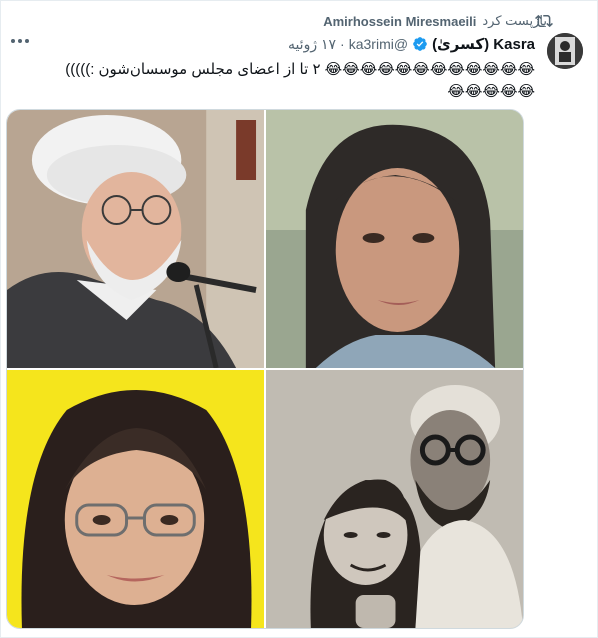 The image size is (598, 638). What do you see at coordinates (378, 44) in the screenshot?
I see `user-handle: @ka3rimi` at bounding box center [378, 44].